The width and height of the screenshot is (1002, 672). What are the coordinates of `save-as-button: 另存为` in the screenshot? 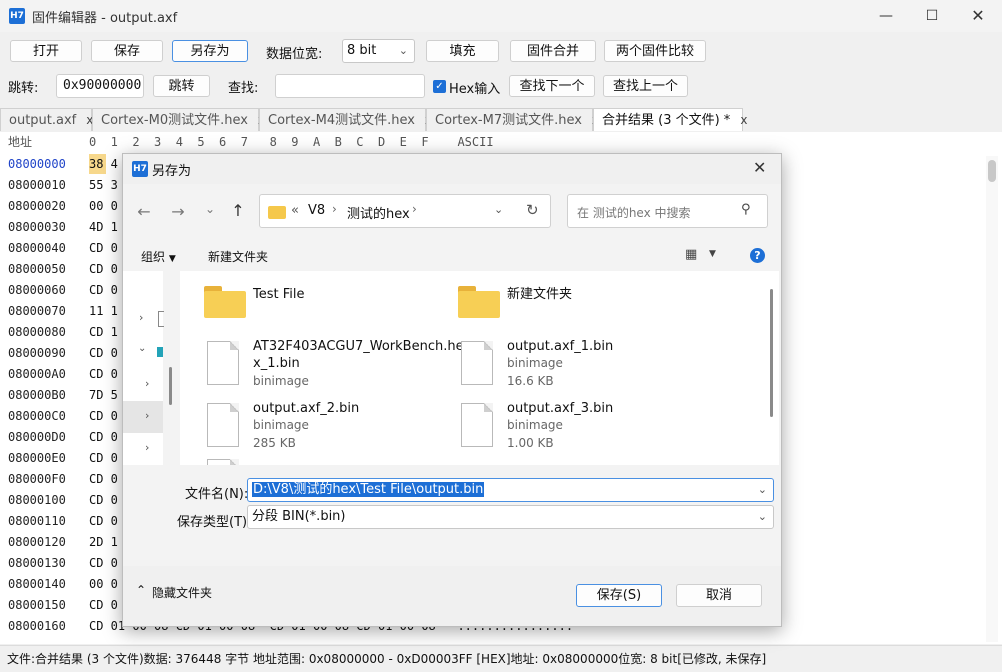 It's located at (210, 51).